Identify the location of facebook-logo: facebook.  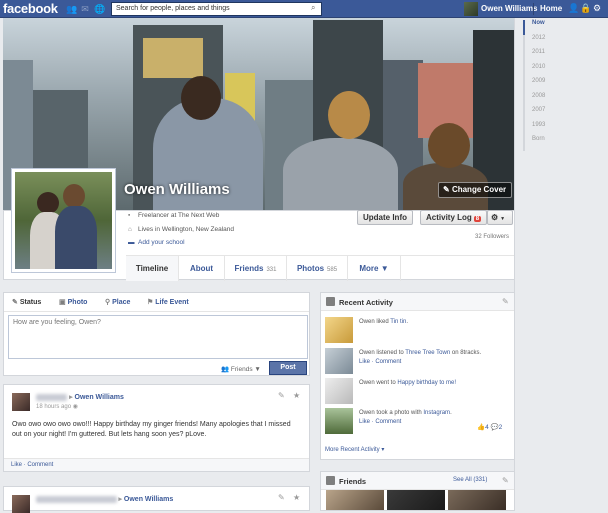
(30, 8).